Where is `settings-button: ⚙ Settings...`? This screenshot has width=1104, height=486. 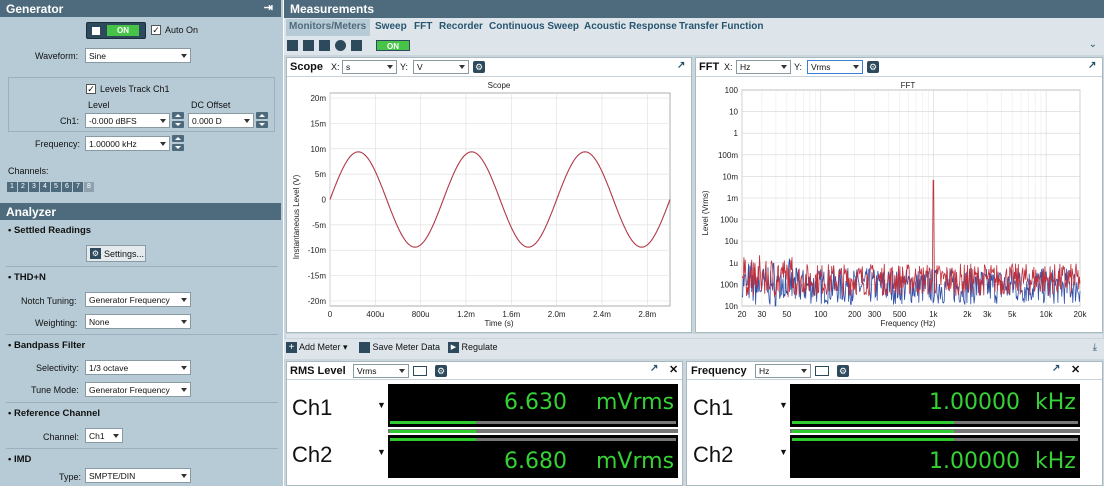
settings-button: ⚙ Settings... is located at coordinates (116, 253).